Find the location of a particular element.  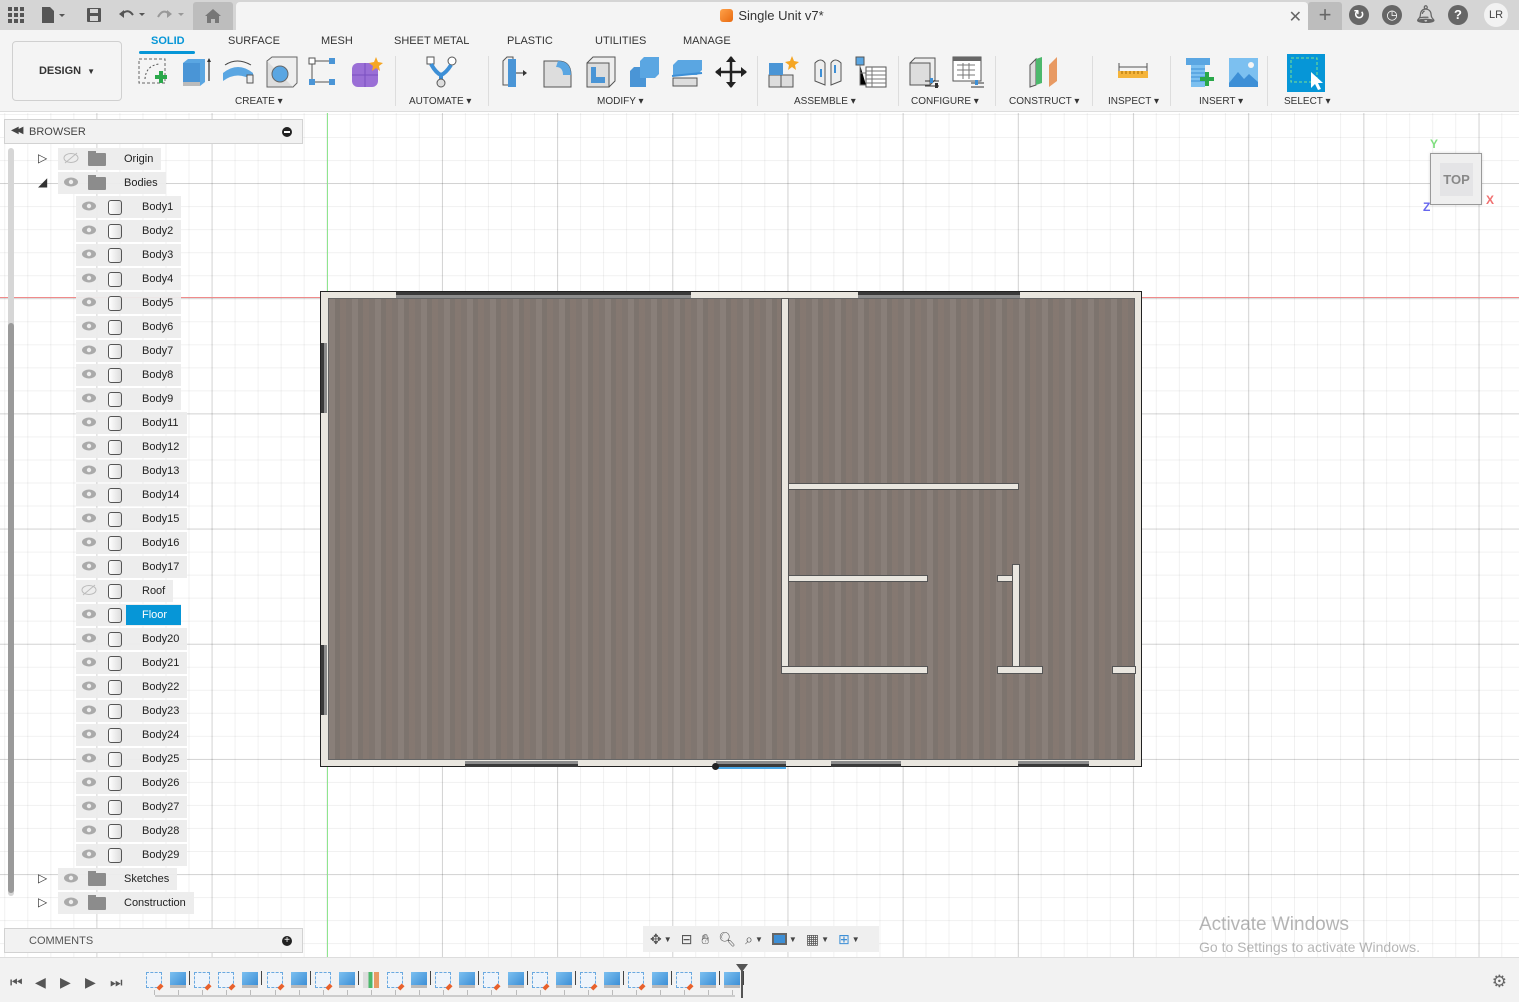

undo-button is located at coordinates (133, 15).